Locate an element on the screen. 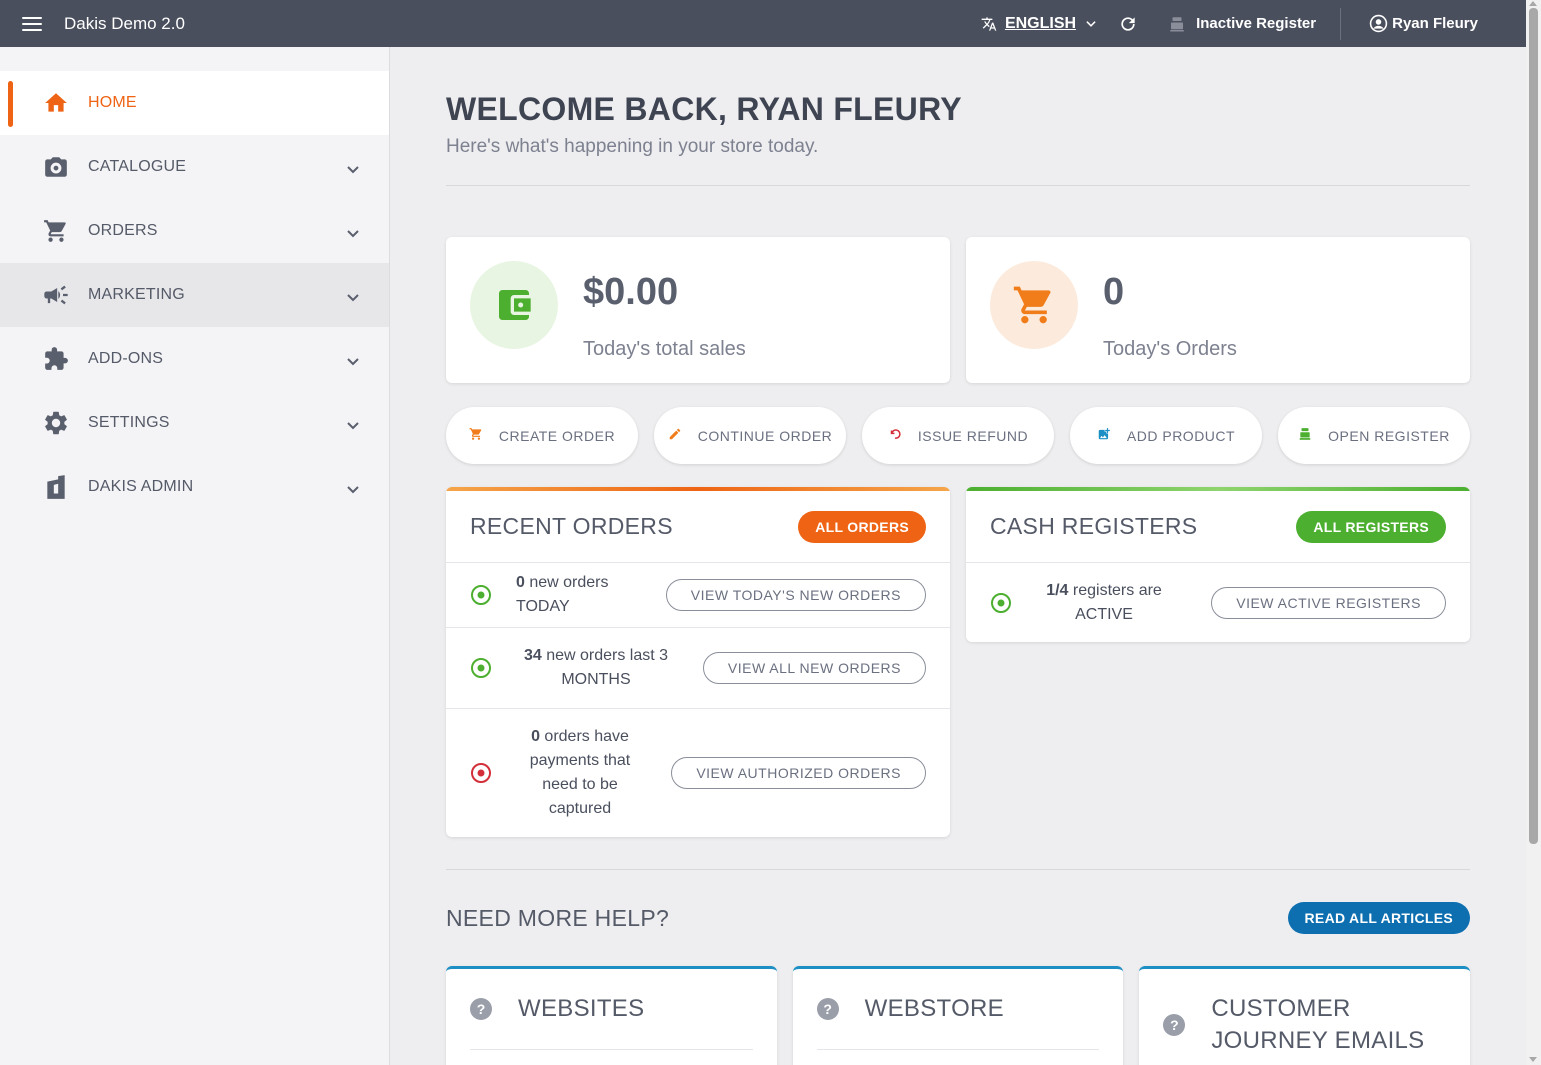 This screenshot has width=1541, height=1065. register-status-label: Inactive Register is located at coordinates (1256, 23).